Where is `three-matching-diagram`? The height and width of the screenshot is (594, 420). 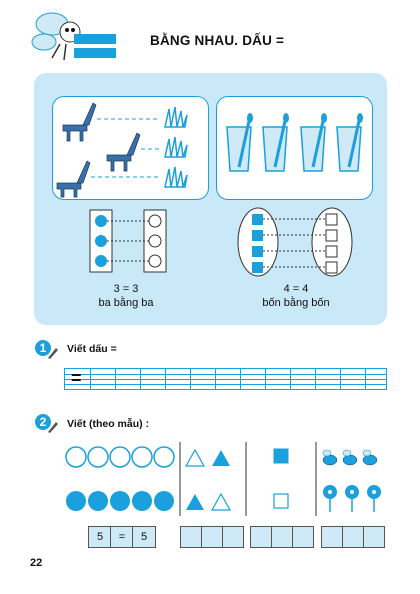 three-matching-diagram is located at coordinates (128, 241).